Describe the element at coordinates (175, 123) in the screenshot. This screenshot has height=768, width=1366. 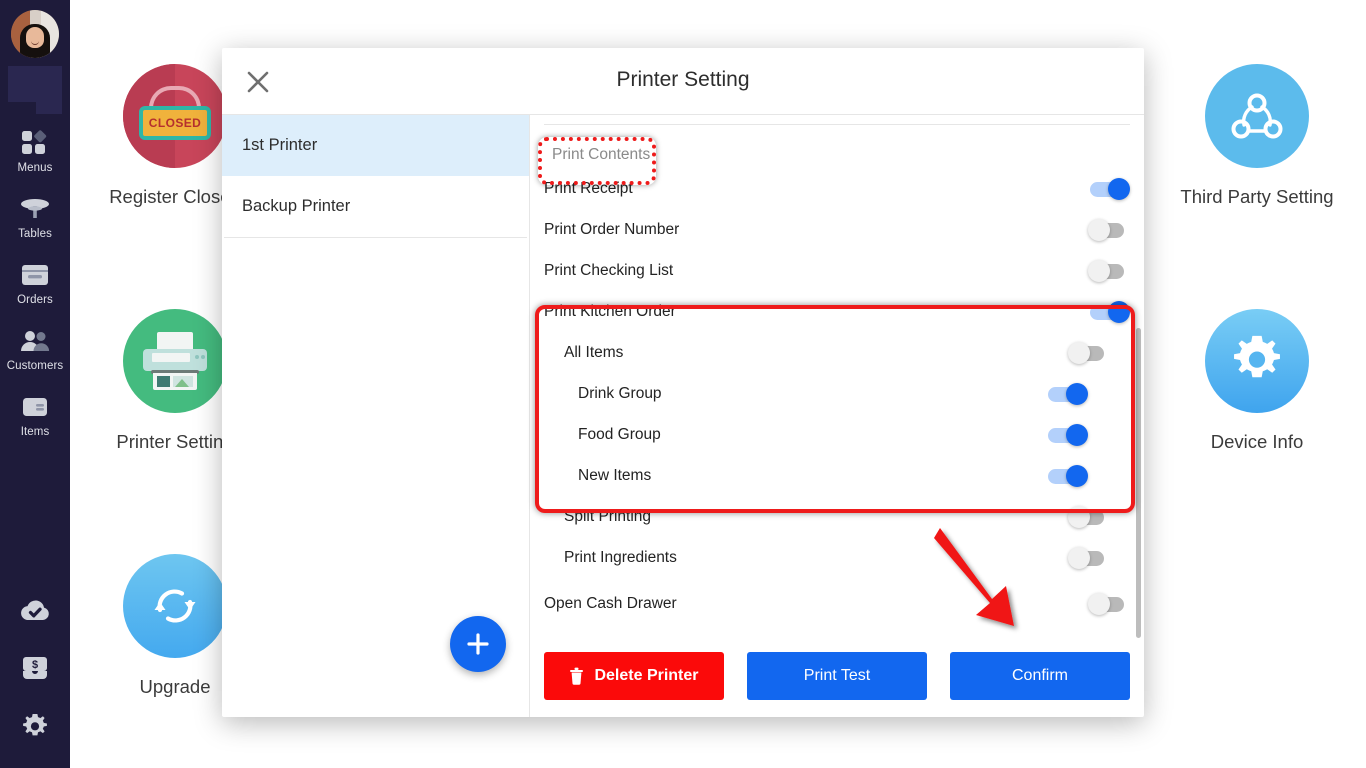
I see `closed-sign-label: CLOSED` at that location.